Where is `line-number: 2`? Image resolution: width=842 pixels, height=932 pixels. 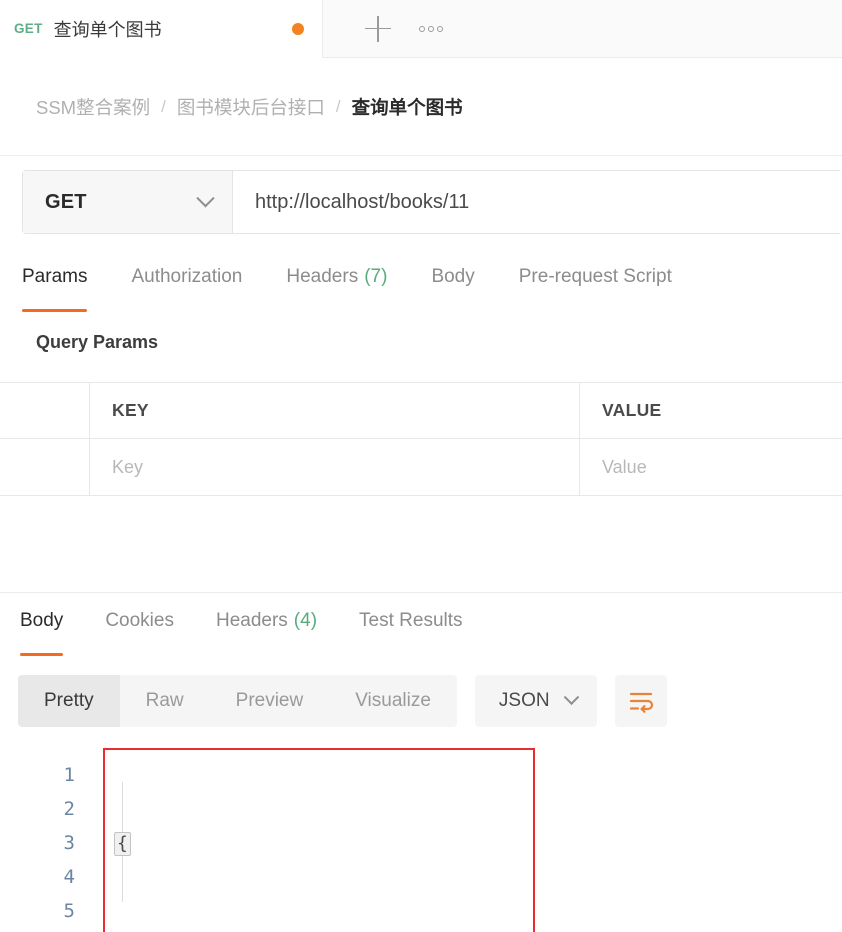 line-number: 2 is located at coordinates (69, 809).